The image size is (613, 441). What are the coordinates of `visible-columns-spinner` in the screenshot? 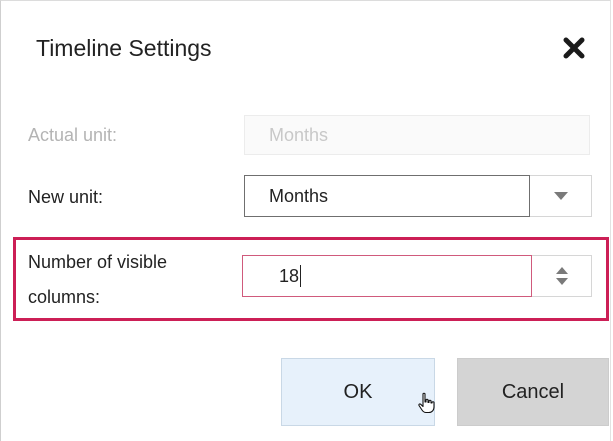 It's located at (562, 276).